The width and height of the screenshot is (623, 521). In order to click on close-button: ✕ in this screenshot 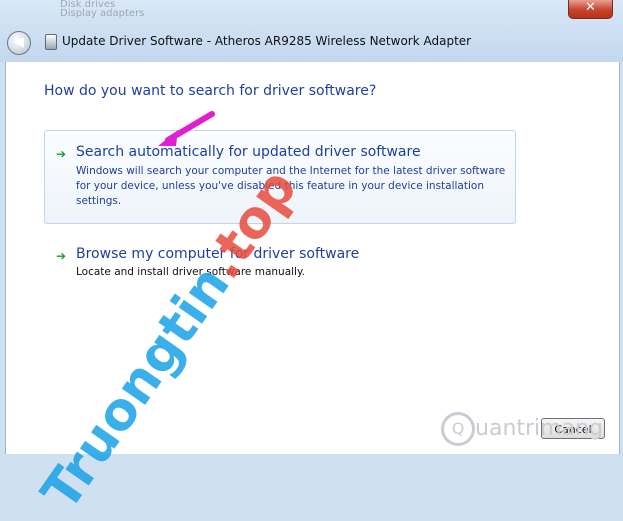, I will do `click(590, 9)`.